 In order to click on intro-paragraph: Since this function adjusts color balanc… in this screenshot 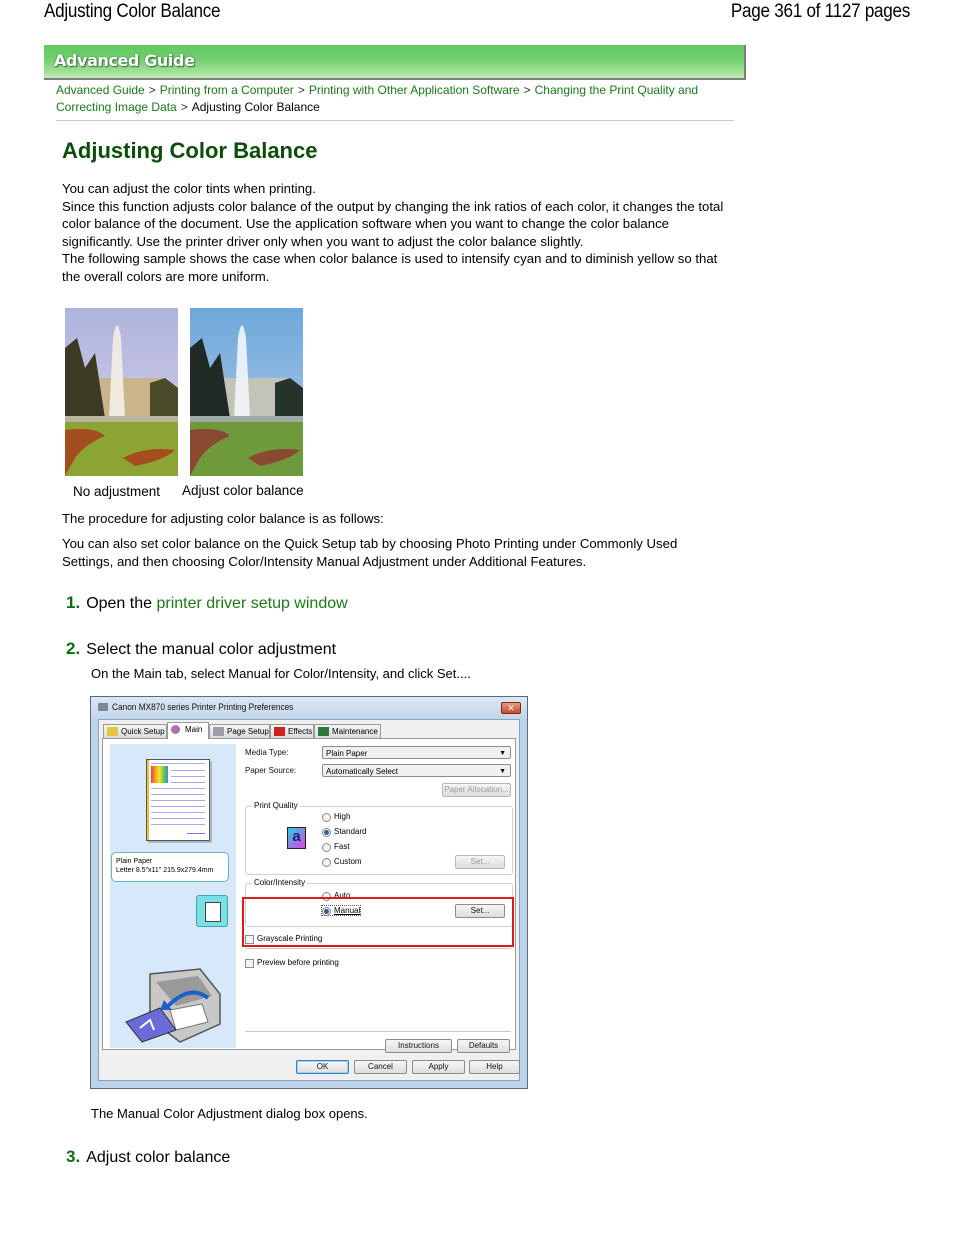, I will do `click(393, 223)`.